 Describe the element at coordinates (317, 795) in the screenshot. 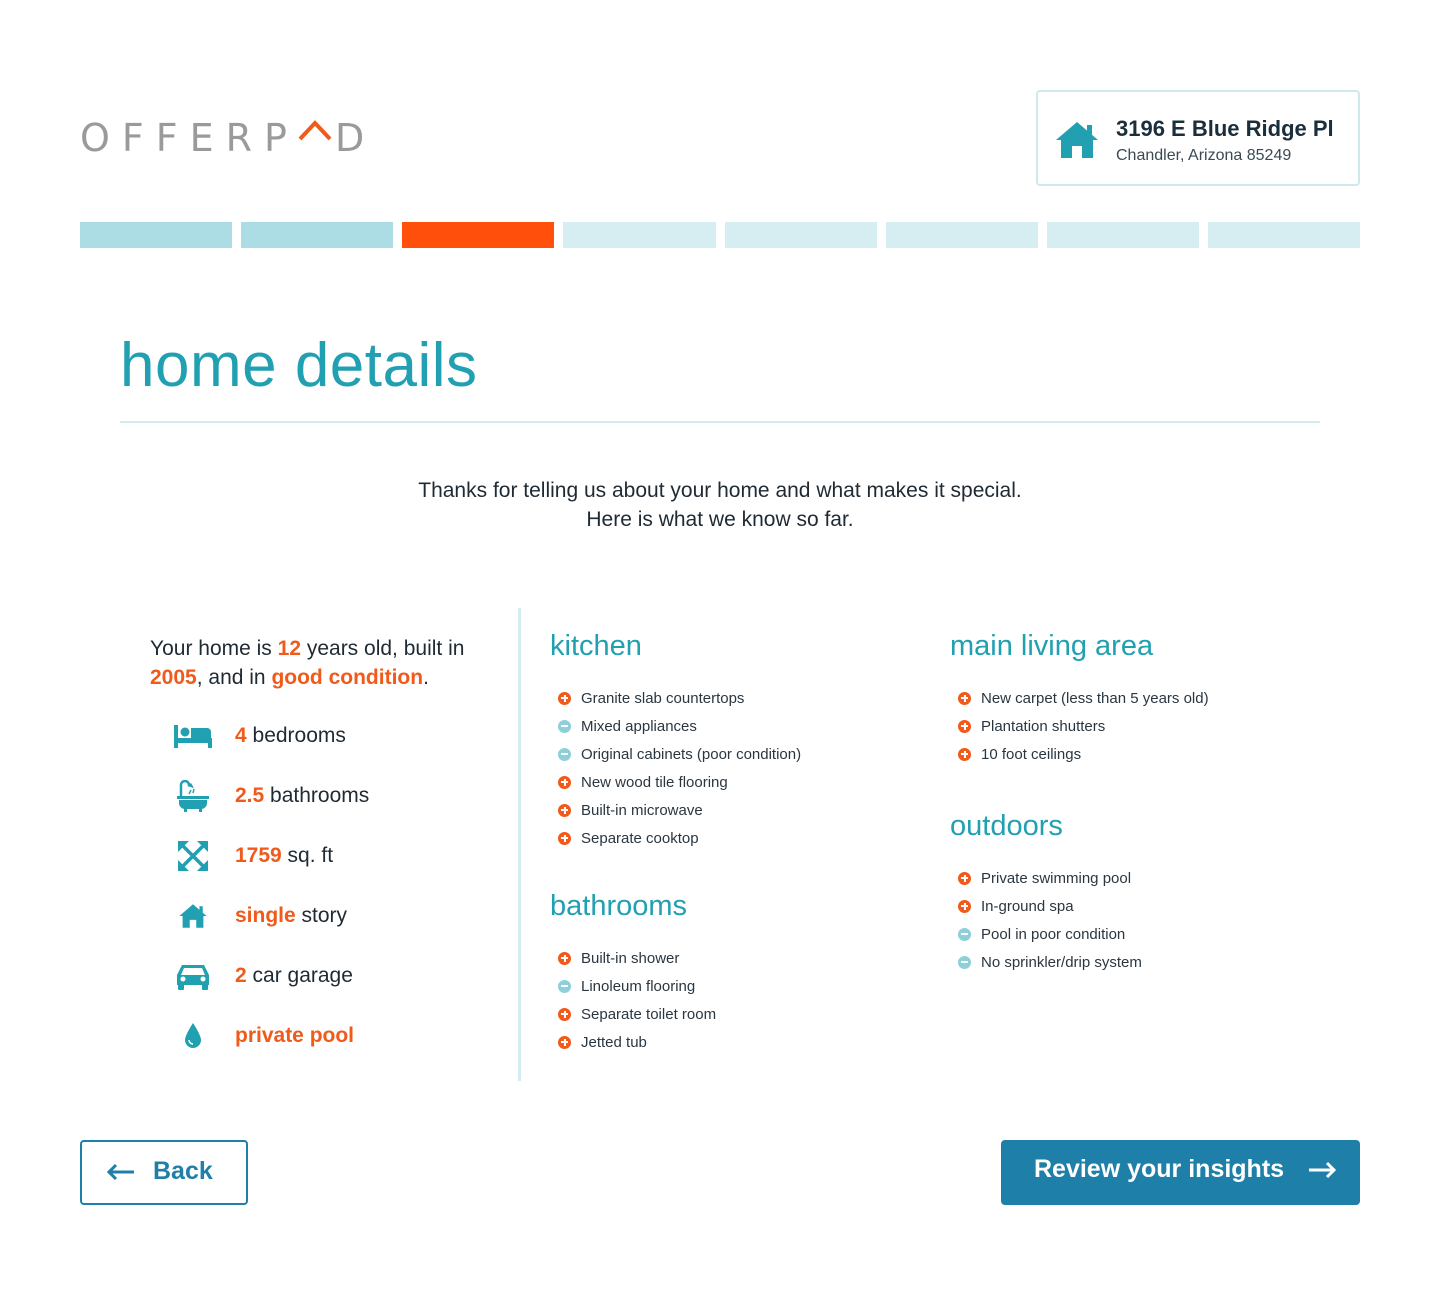

I see `feature-label: bathrooms` at that location.